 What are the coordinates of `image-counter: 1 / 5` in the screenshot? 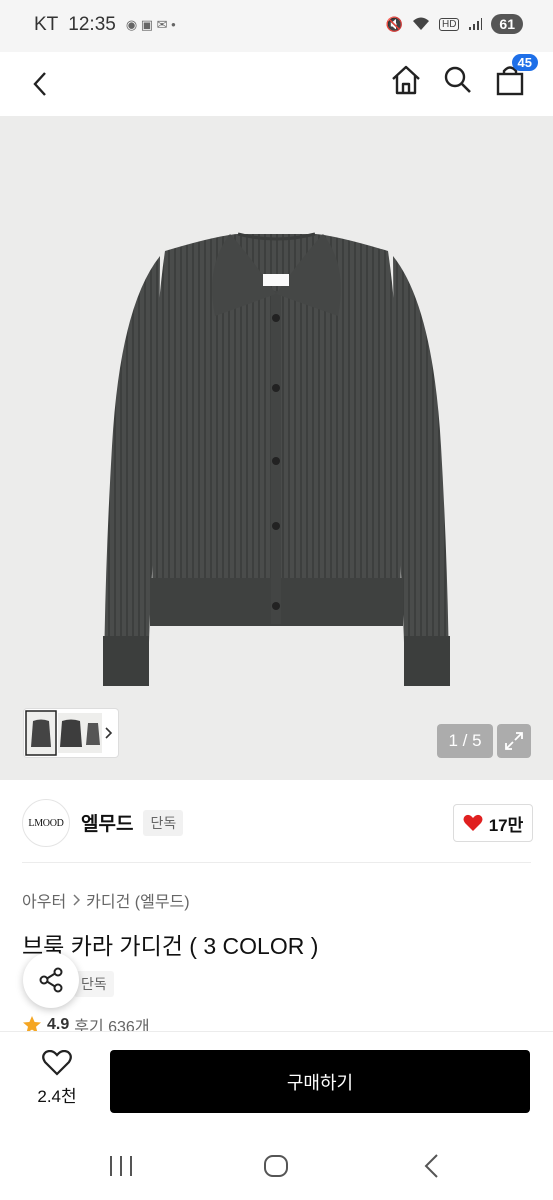 It's located at (465, 741).